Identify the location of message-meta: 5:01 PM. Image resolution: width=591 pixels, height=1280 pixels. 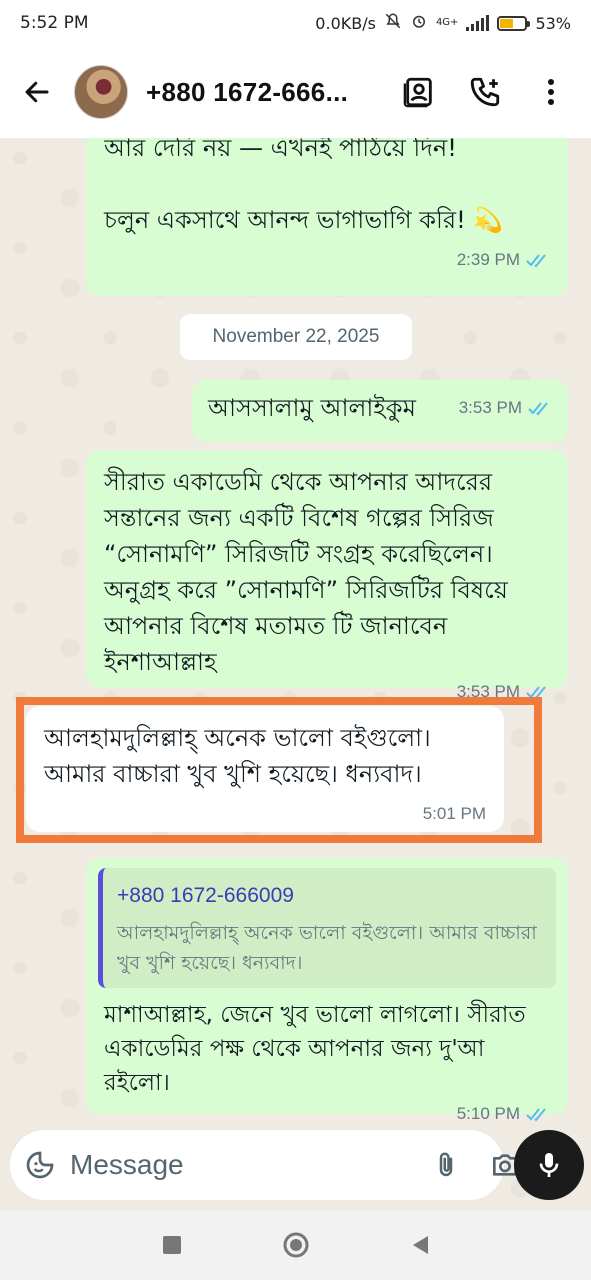
(265, 814).